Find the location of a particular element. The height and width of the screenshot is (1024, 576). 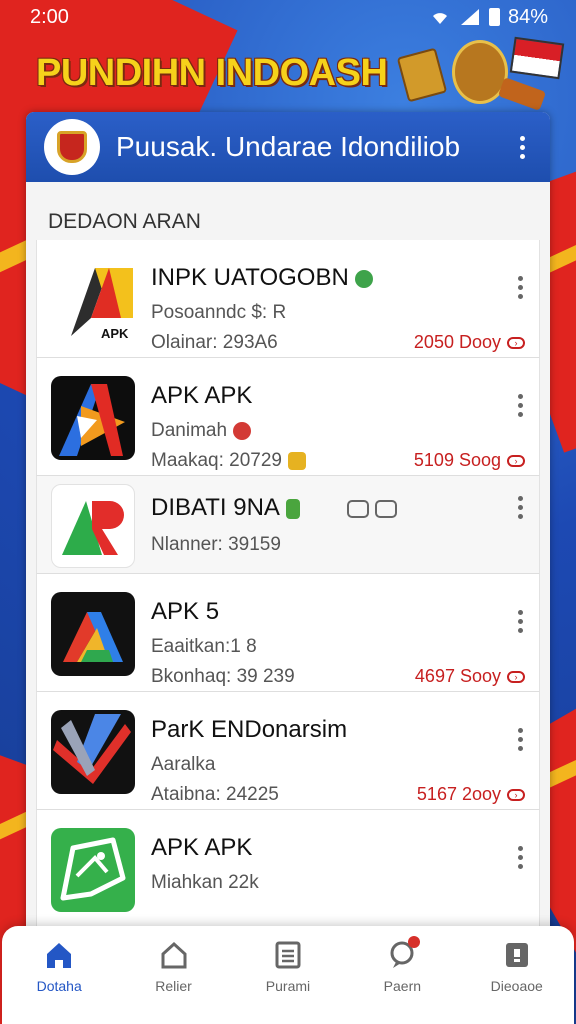

item-name: APK 5 is located at coordinates (185, 611).